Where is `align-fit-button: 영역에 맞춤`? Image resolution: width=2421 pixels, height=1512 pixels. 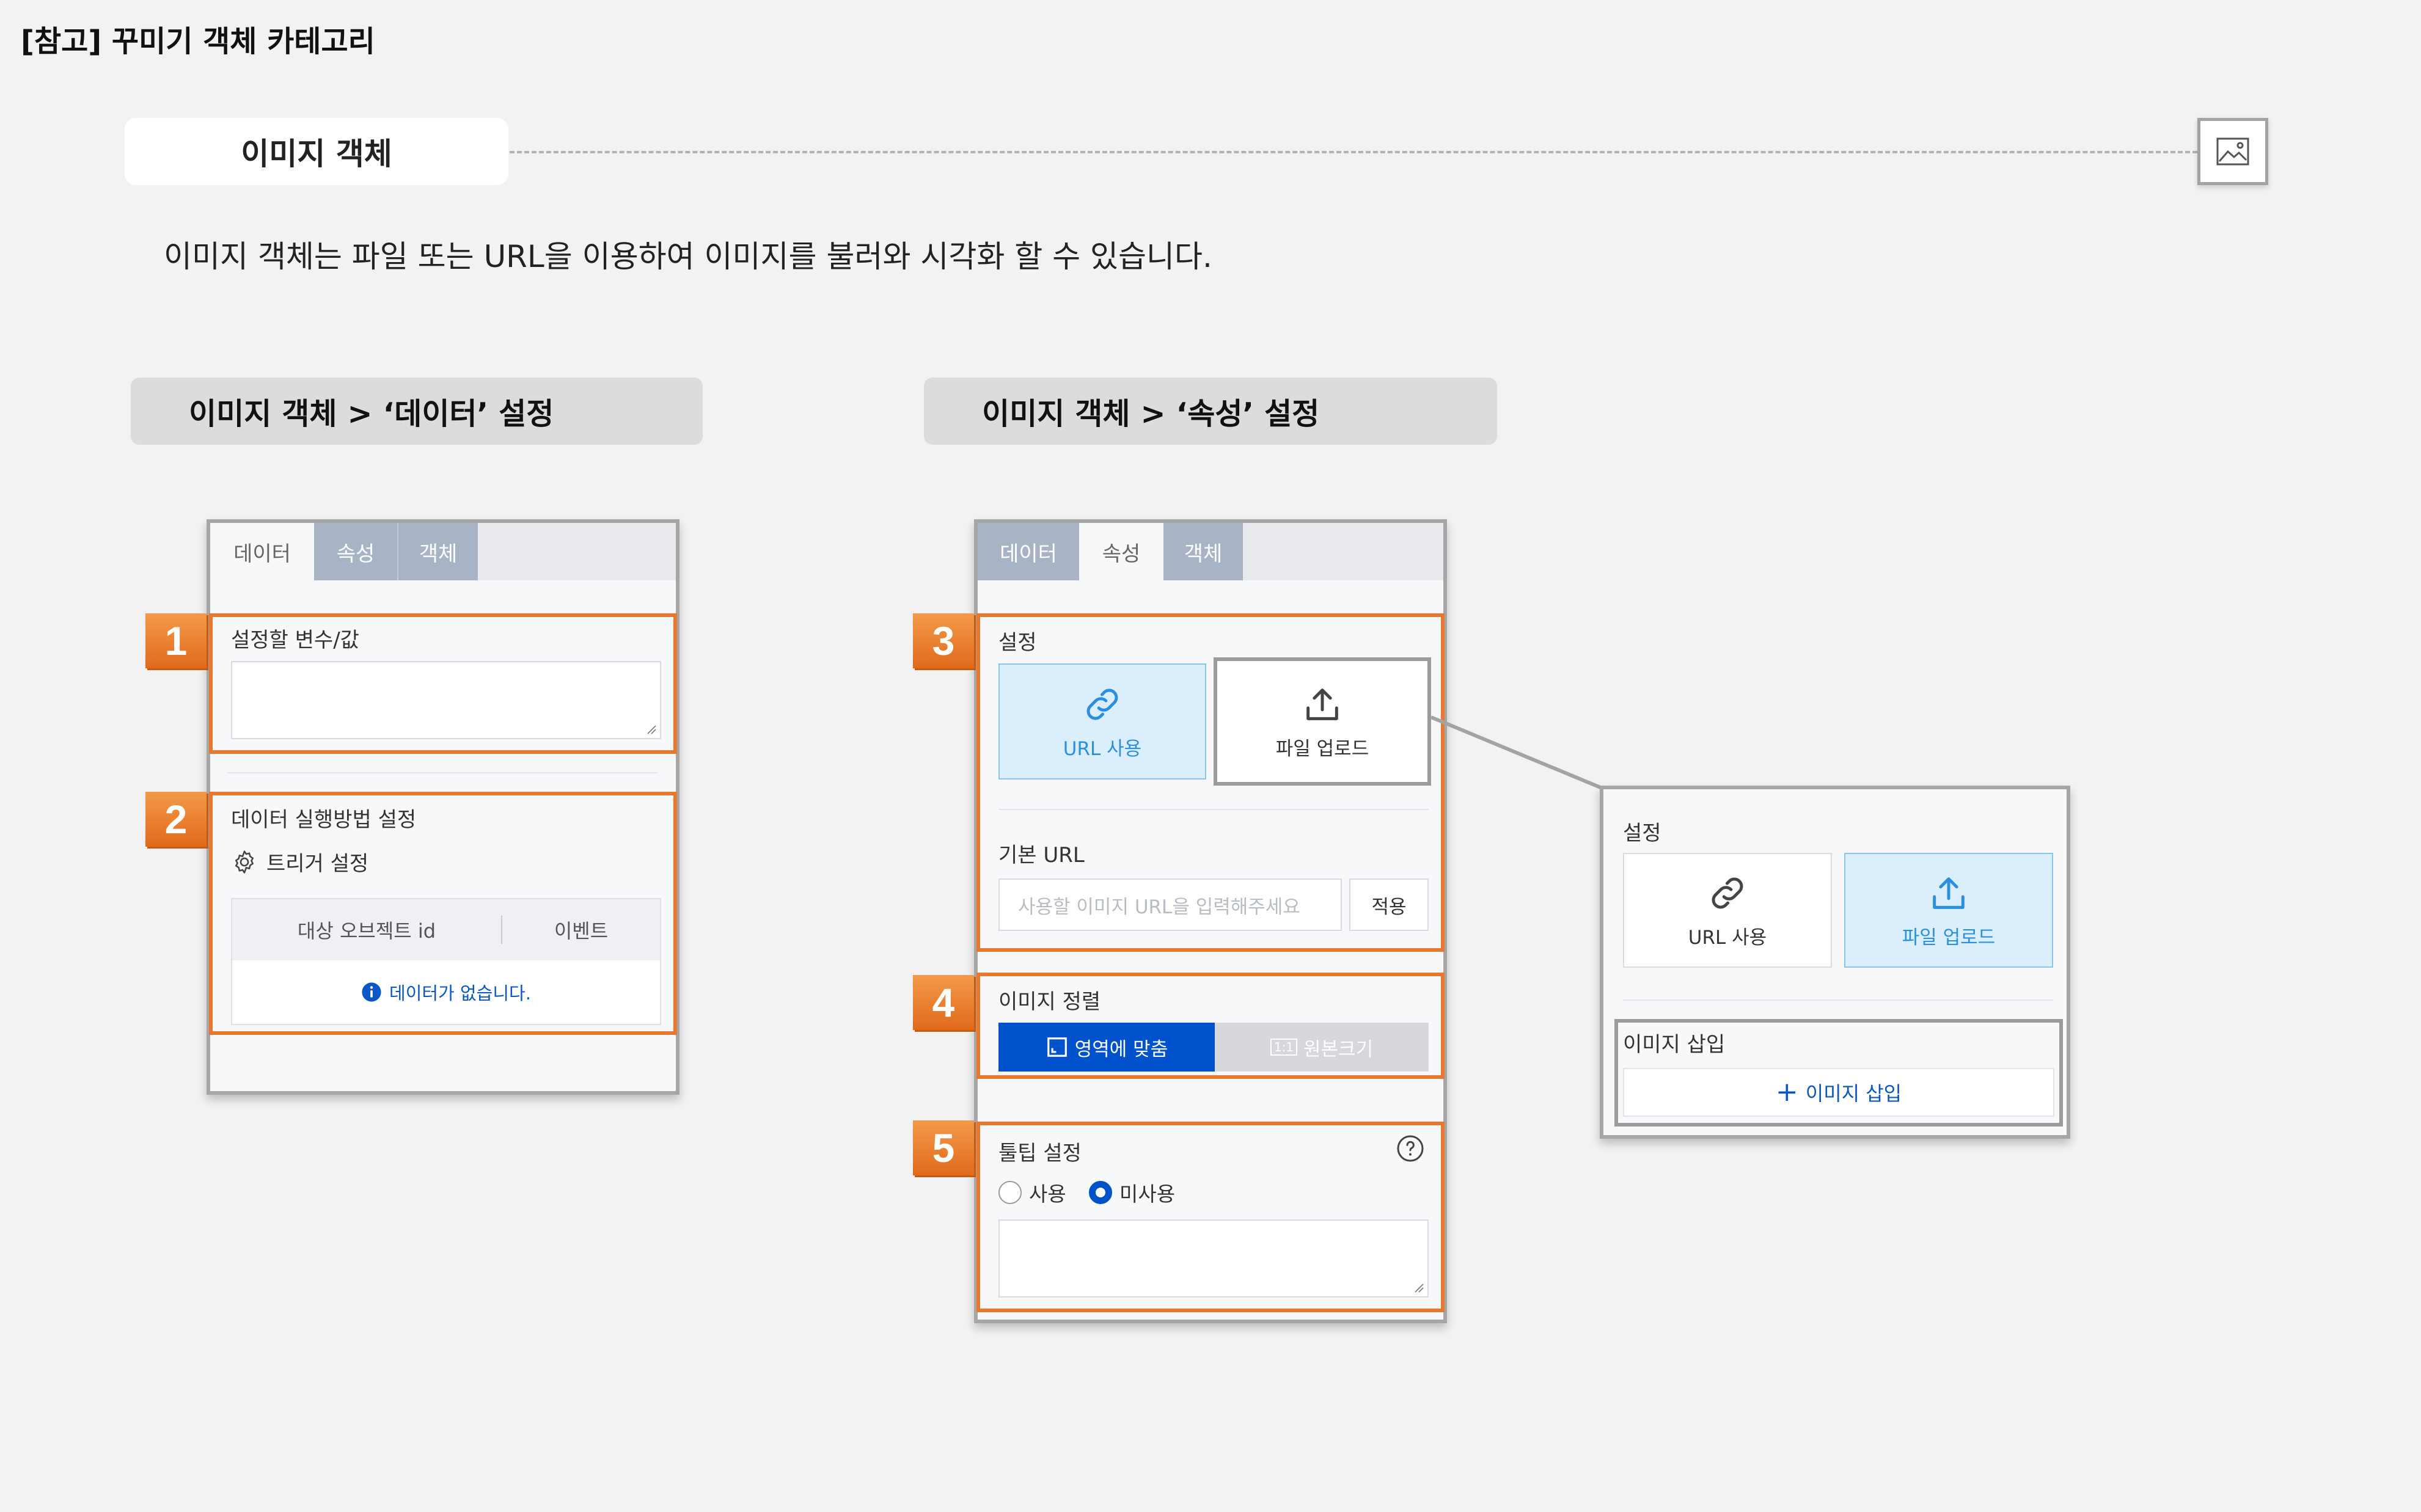
align-fit-button: 영역에 맞춤 is located at coordinates (1106, 1047).